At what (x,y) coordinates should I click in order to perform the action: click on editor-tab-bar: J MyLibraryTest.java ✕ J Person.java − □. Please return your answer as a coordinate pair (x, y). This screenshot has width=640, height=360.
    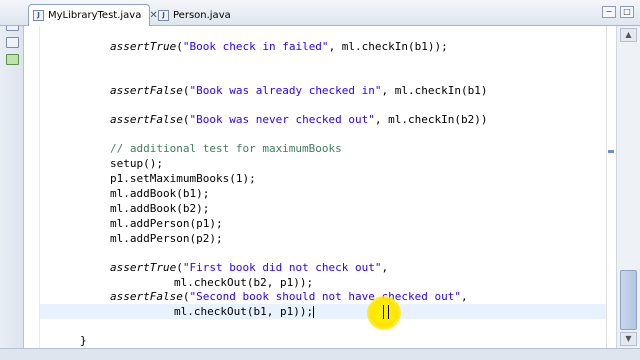
    Looking at the image, I should click on (320, 13).